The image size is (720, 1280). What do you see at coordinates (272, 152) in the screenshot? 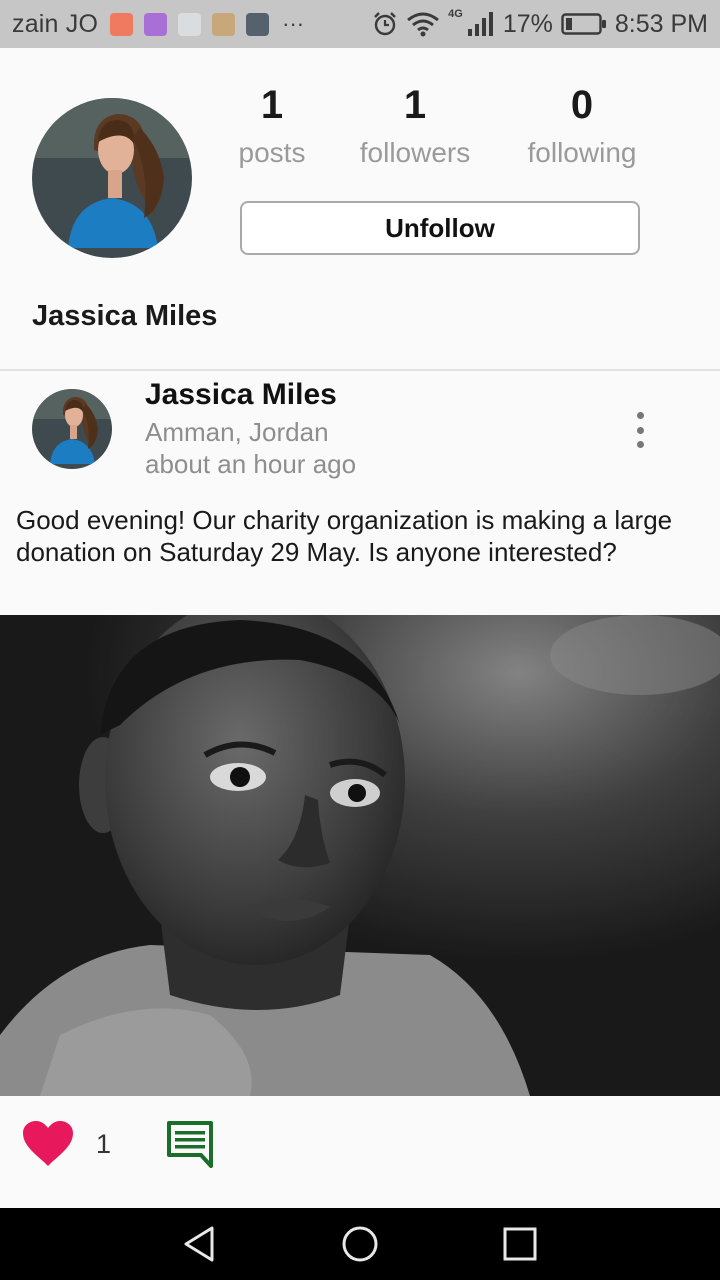
I see `posts-label: posts` at bounding box center [272, 152].